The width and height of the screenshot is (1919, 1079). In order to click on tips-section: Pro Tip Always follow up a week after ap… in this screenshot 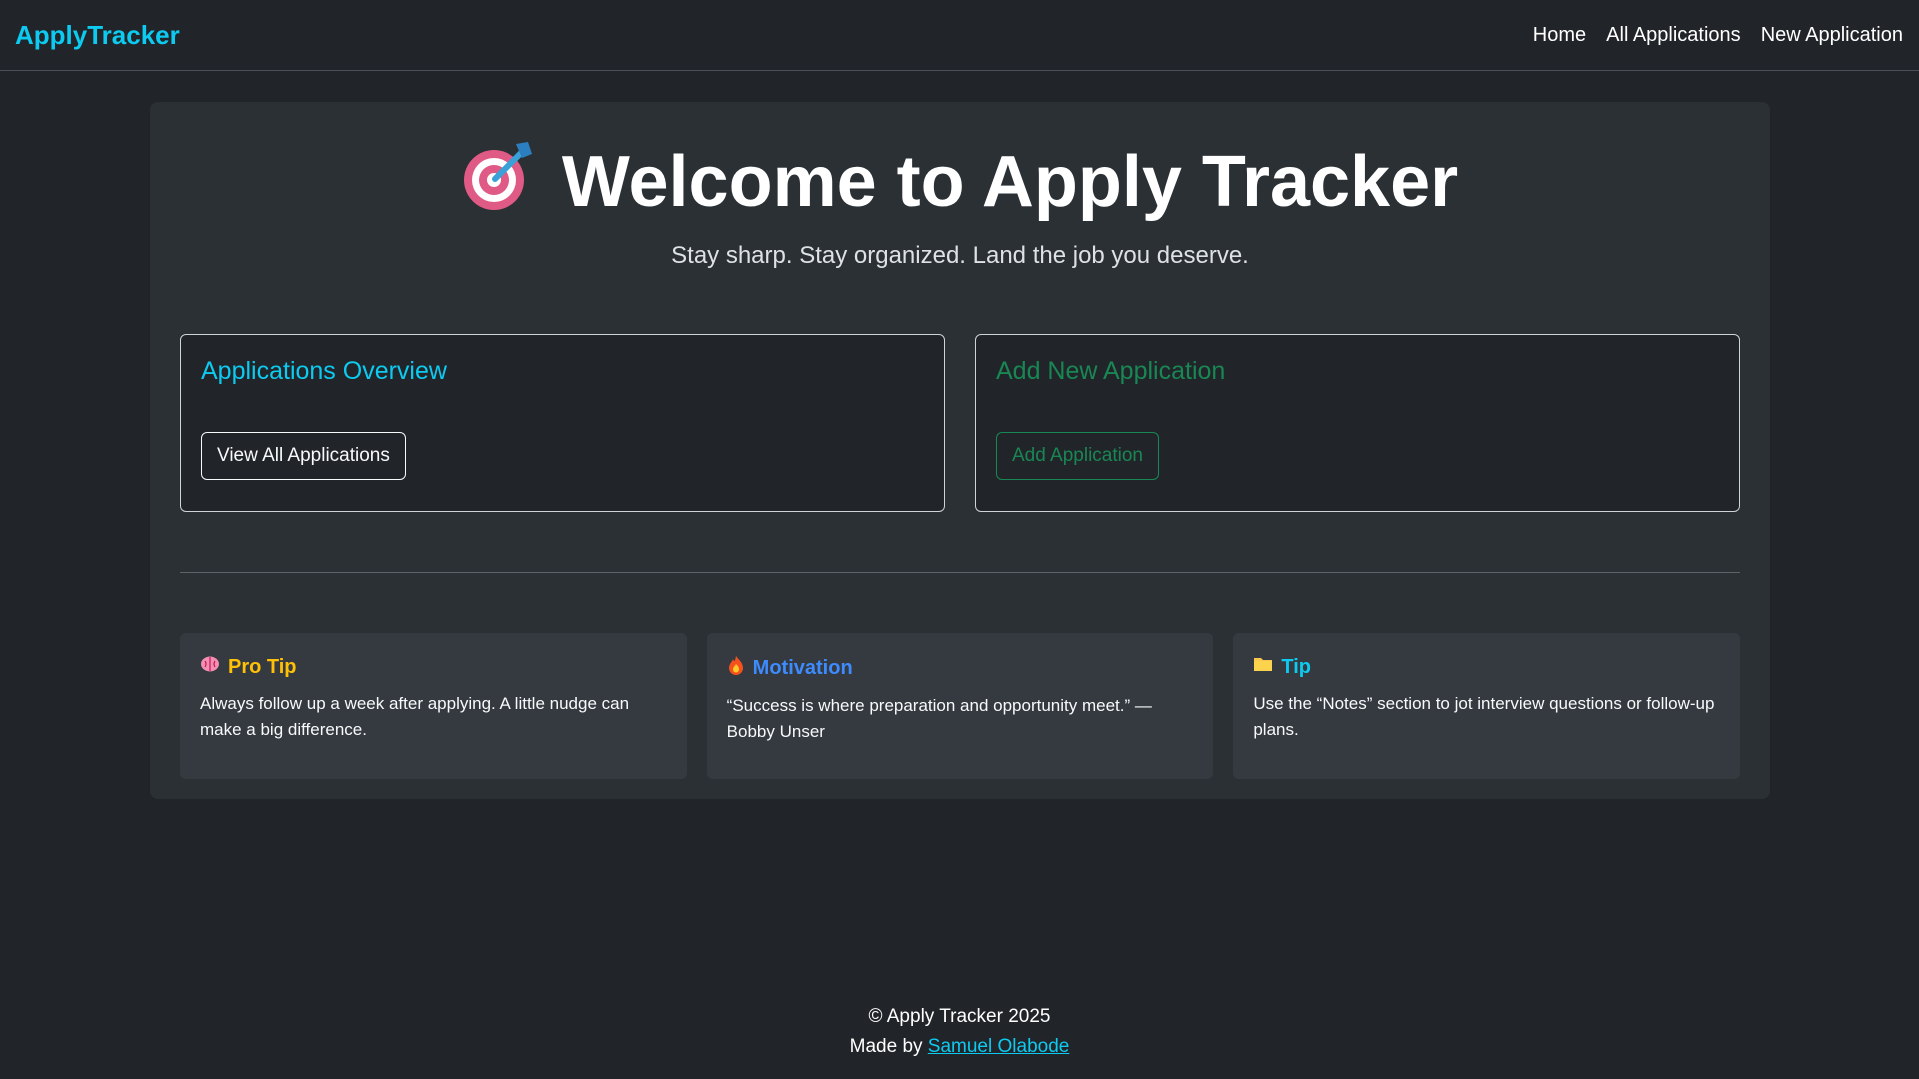, I will do `click(960, 706)`.